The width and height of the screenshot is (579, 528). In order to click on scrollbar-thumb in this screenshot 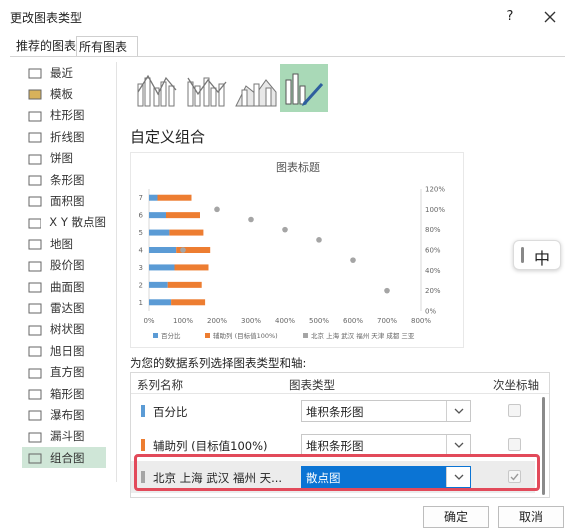, I will do `click(543, 446)`.